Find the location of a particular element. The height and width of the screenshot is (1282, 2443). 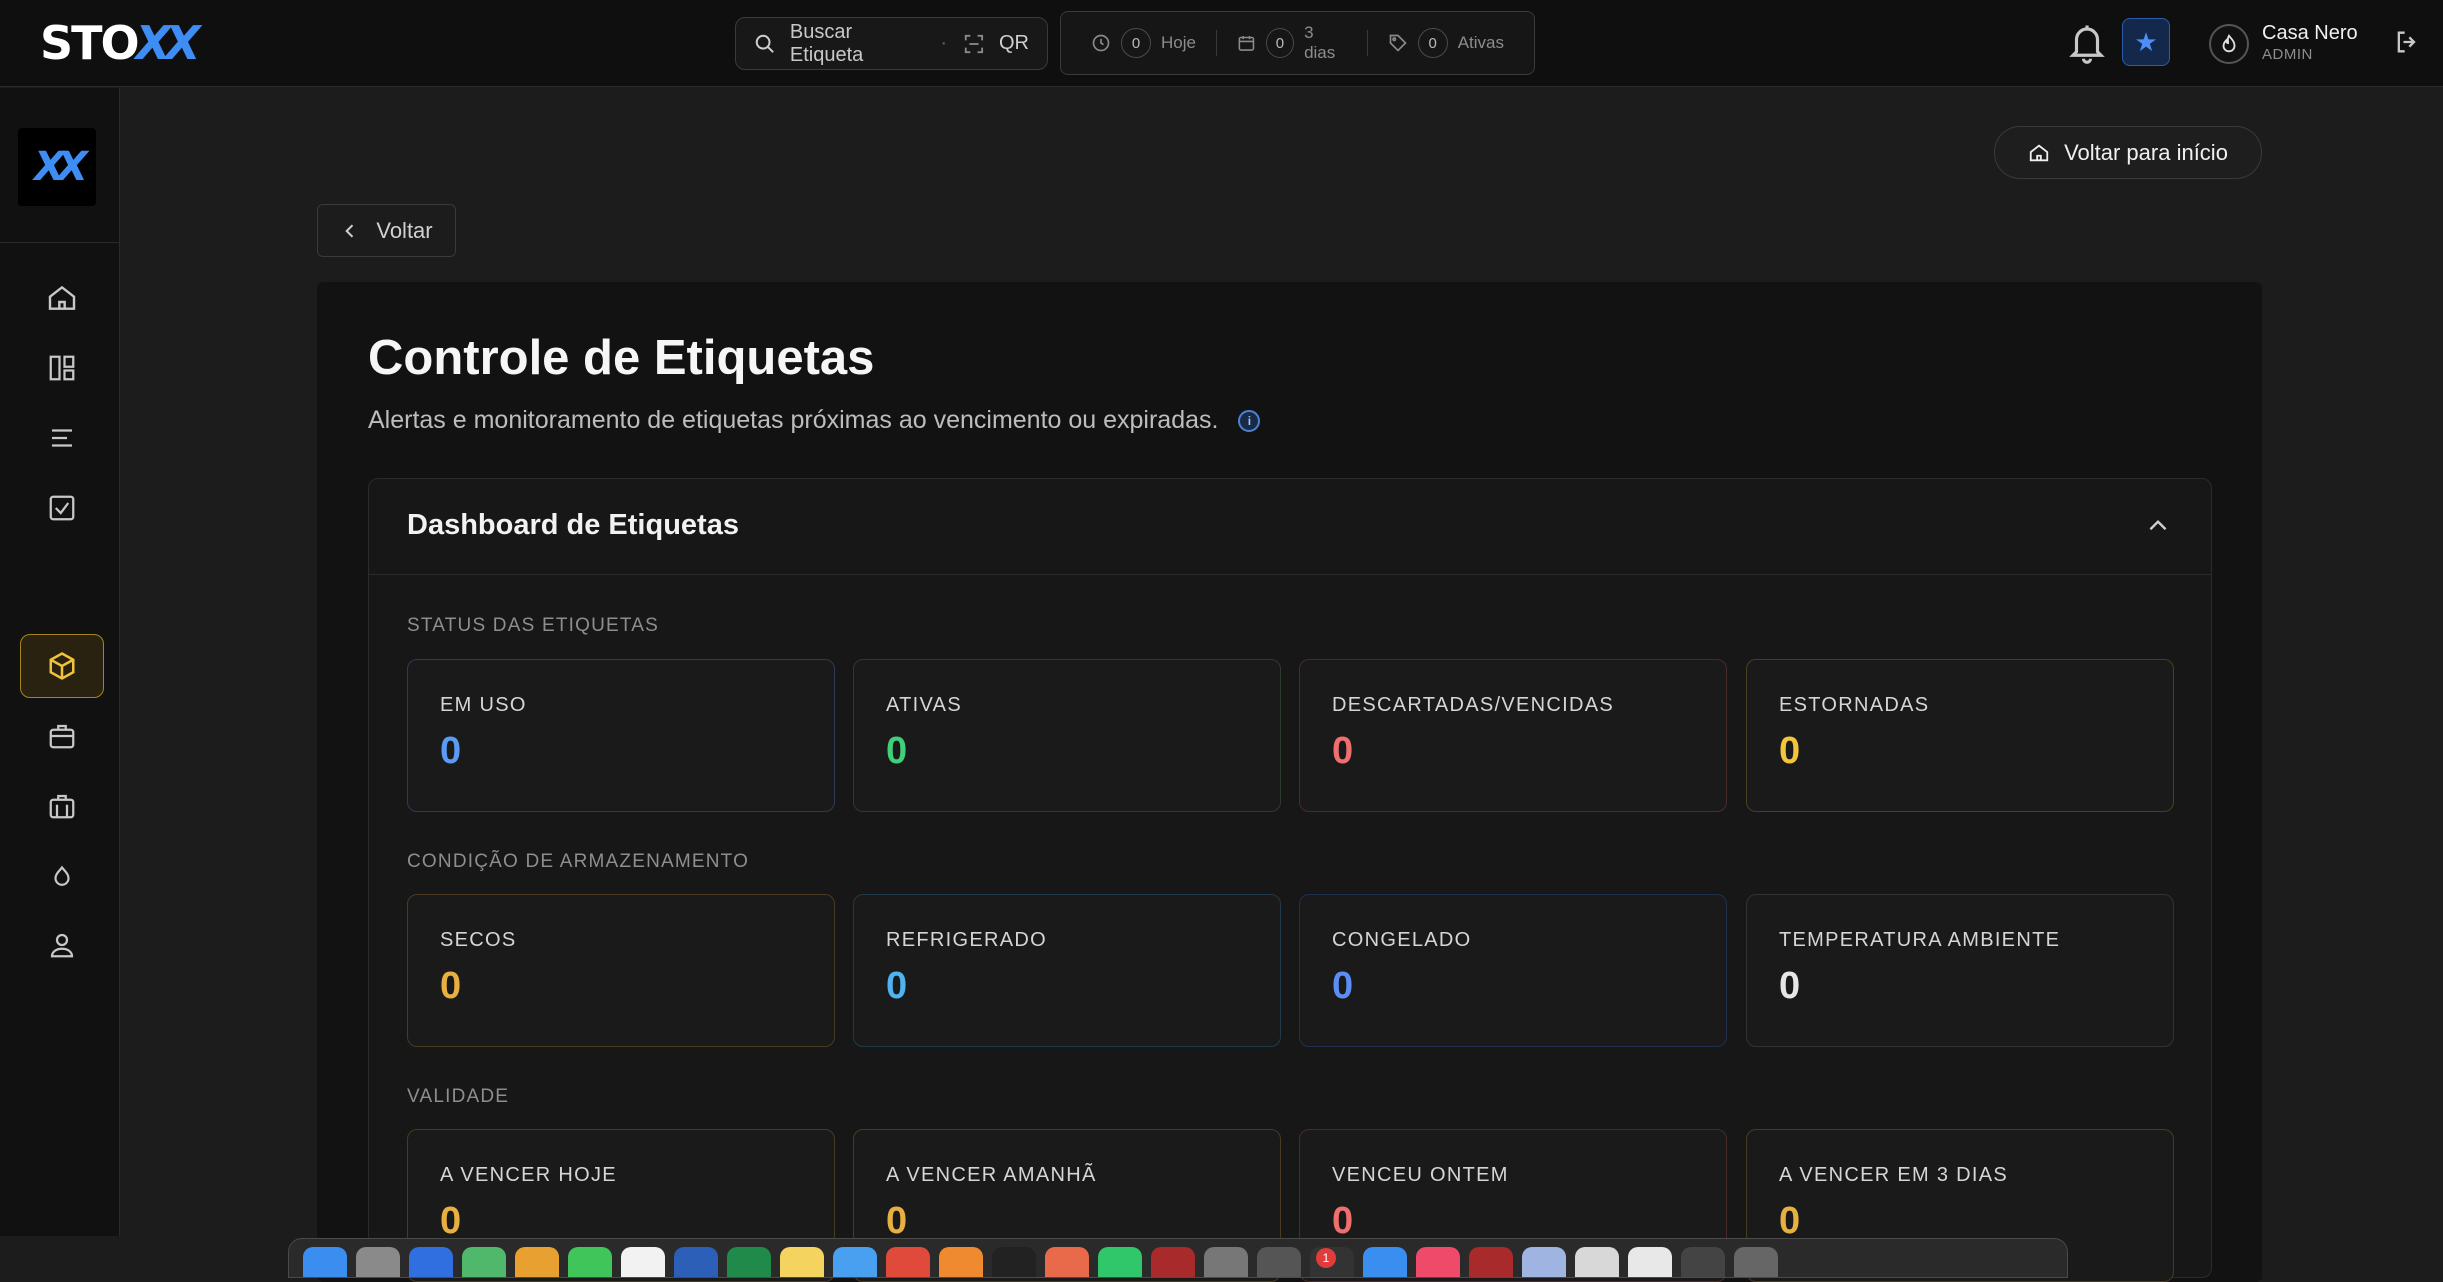

section-label-validade: VALIDADE is located at coordinates (458, 1096).